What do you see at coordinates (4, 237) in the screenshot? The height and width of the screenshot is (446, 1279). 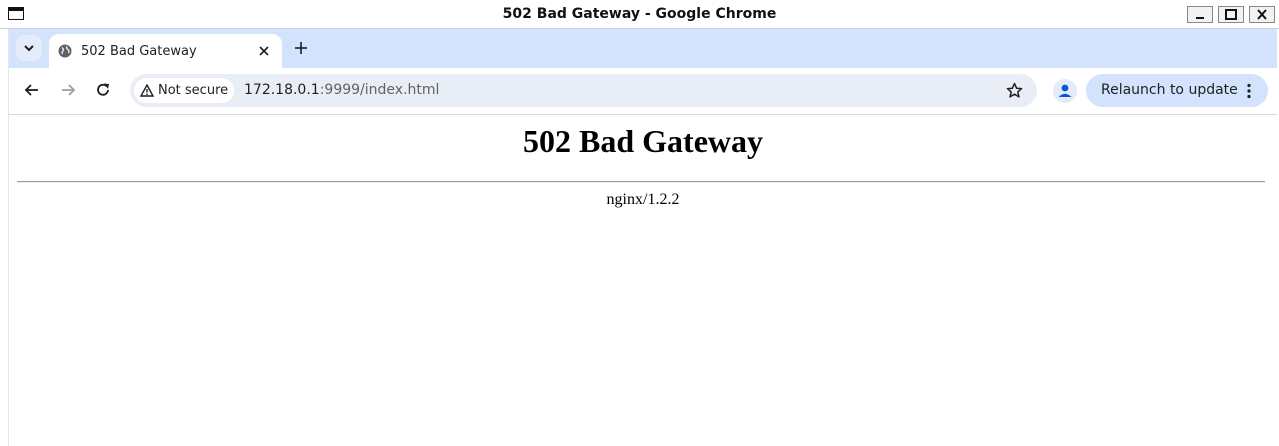 I see `window-left-border` at bounding box center [4, 237].